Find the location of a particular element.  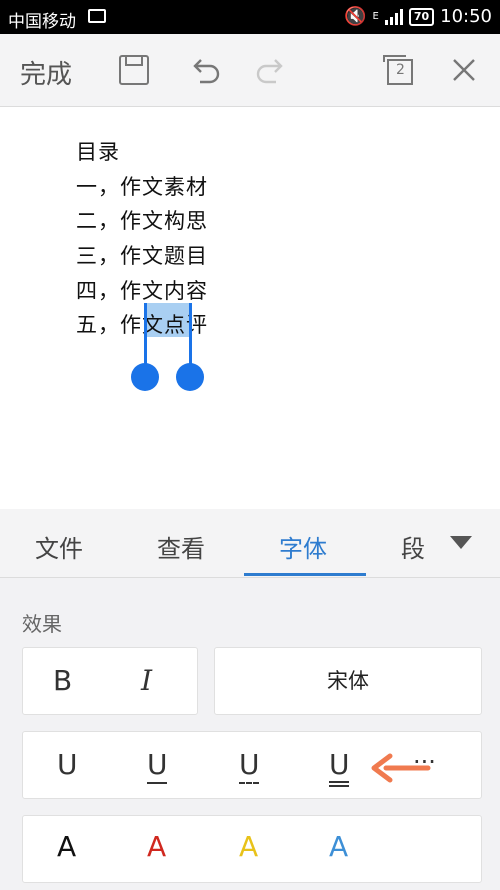

close-icon is located at coordinates (464, 70).